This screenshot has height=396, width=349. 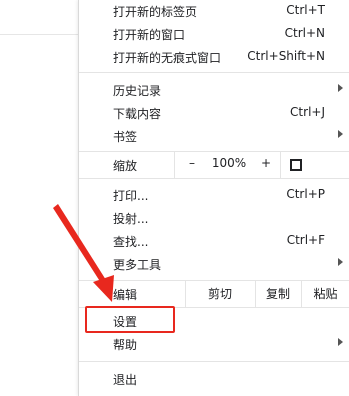 I want to click on menu-item-new-tab: 打开新的标签页 Ctrl+T, so click(x=214, y=11).